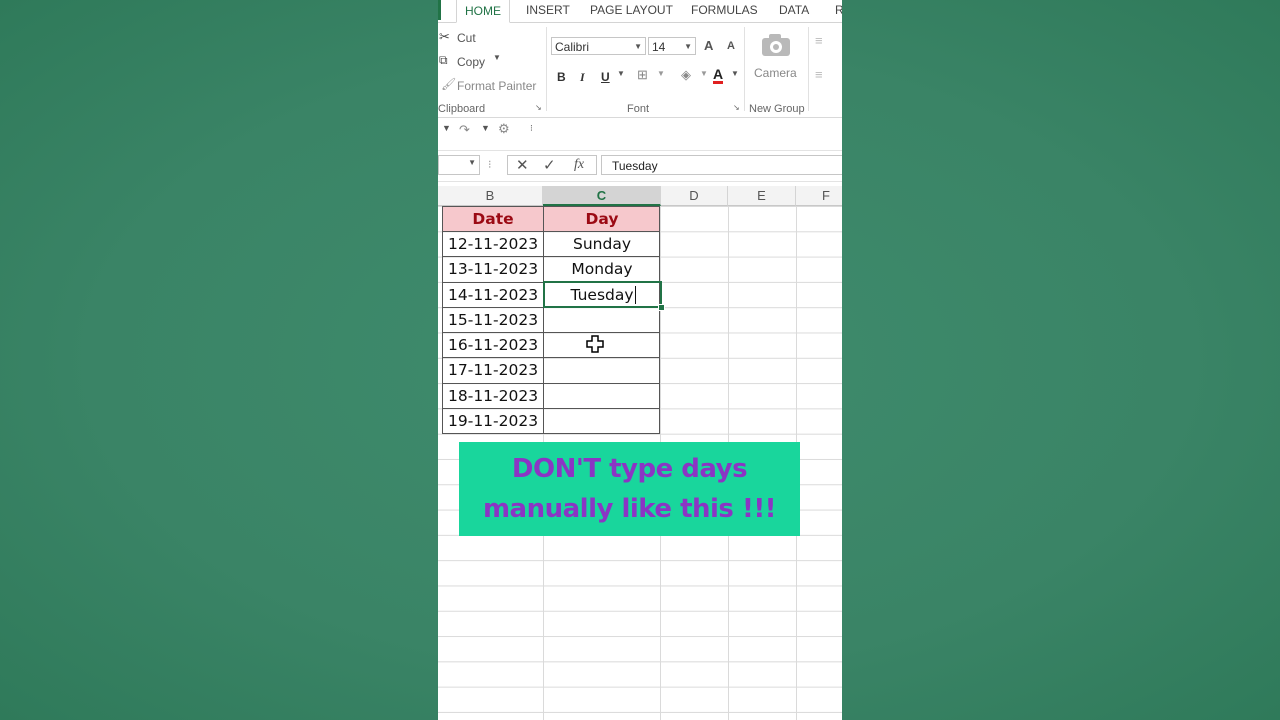  Describe the element at coordinates (471, 62) in the screenshot. I see `copy-button: Copy` at that location.